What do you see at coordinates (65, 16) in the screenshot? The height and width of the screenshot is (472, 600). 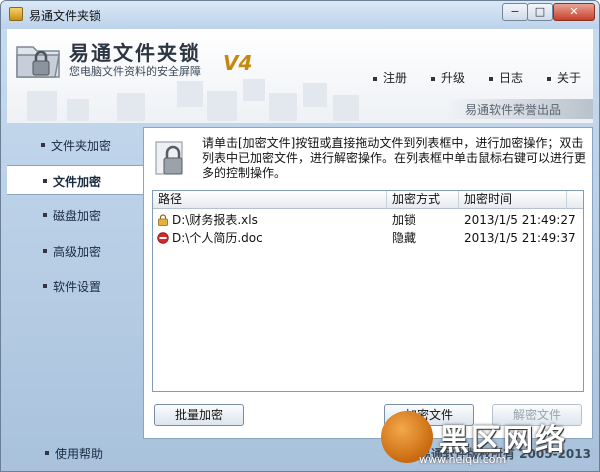 I see `window-title: 易通文件夹锁` at bounding box center [65, 16].